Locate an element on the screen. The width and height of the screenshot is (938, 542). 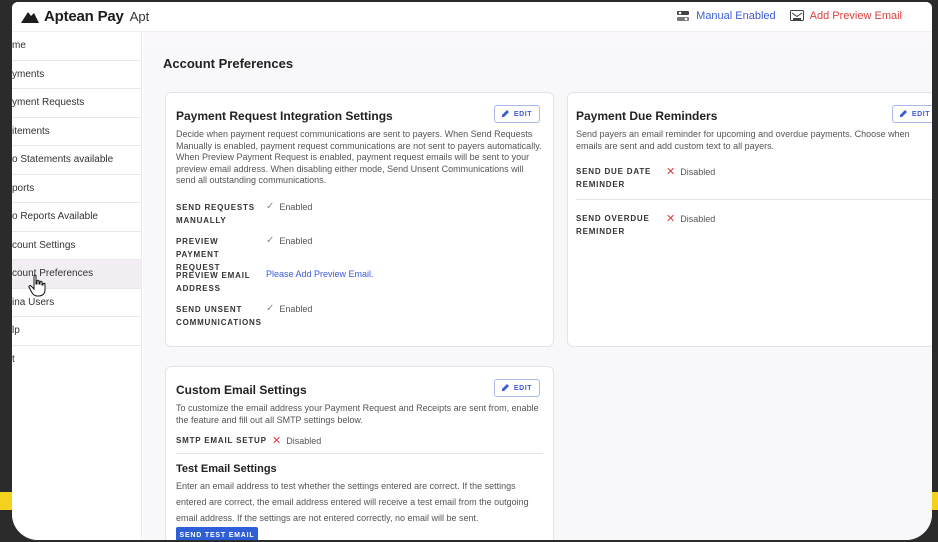
sidebar-item-help: lp is located at coordinates (76, 331).